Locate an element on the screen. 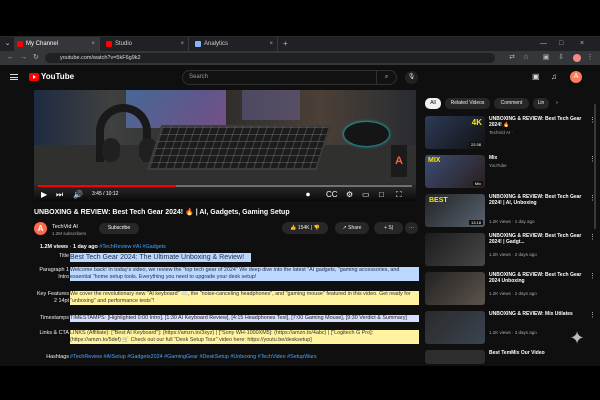  recommendation-title: Best TemMix Our Video is located at coordinates (540, 353).